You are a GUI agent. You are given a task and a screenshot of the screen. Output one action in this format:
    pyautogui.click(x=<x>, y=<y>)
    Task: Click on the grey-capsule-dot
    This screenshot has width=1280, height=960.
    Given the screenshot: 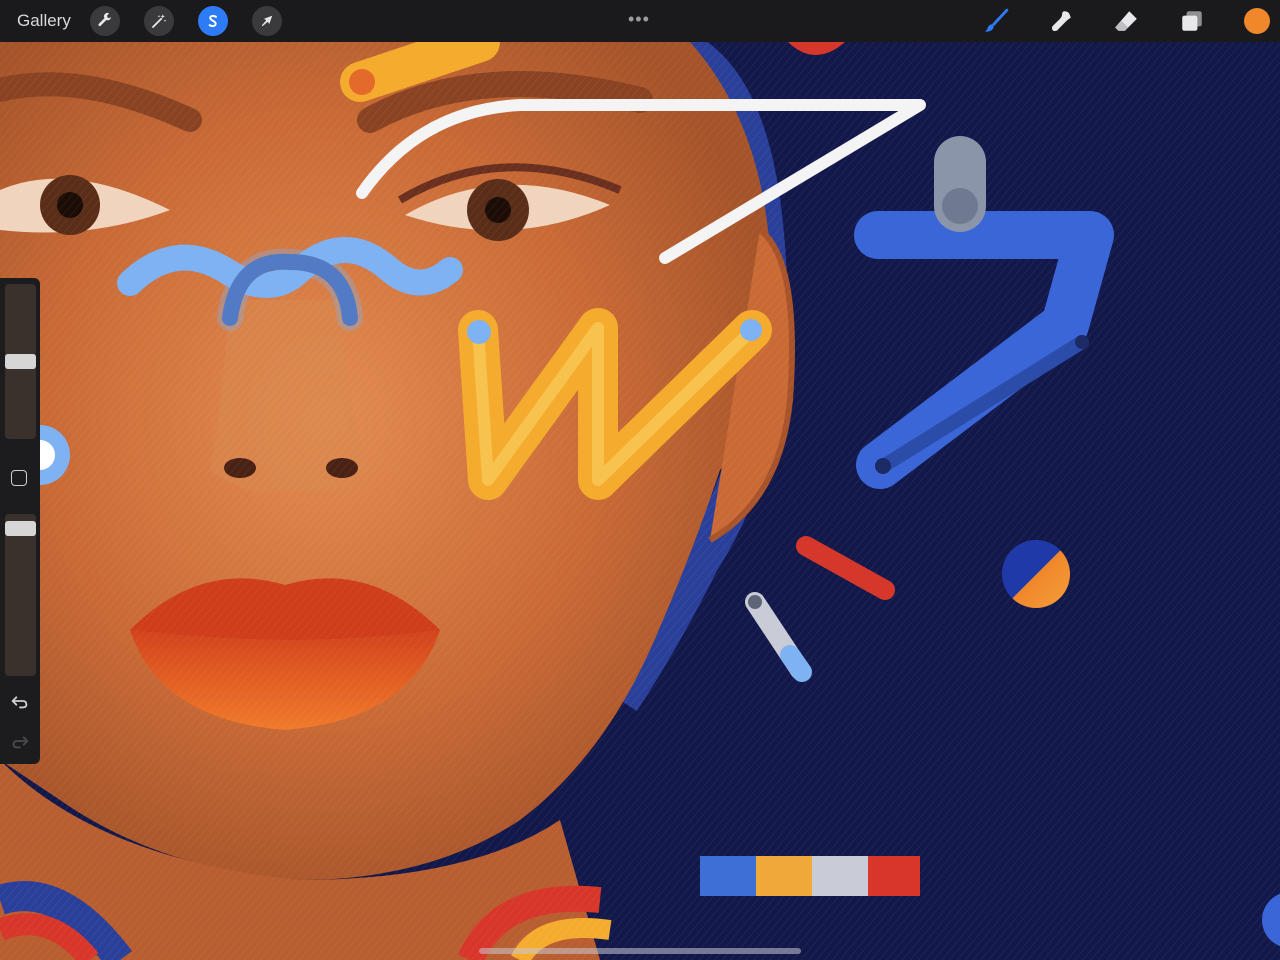 What is the action you would take?
    pyautogui.click(x=960, y=206)
    